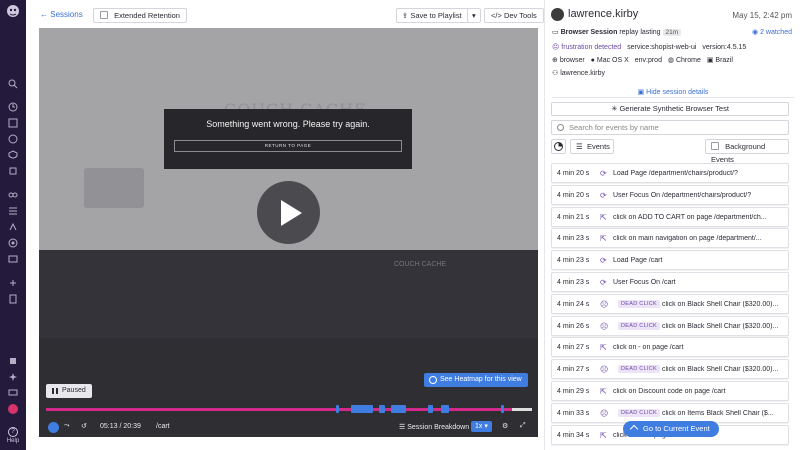 The image size is (800, 450). Describe the element at coordinates (661, 47) in the screenshot. I see `service-tag: service:shopist-web-ui` at that location.